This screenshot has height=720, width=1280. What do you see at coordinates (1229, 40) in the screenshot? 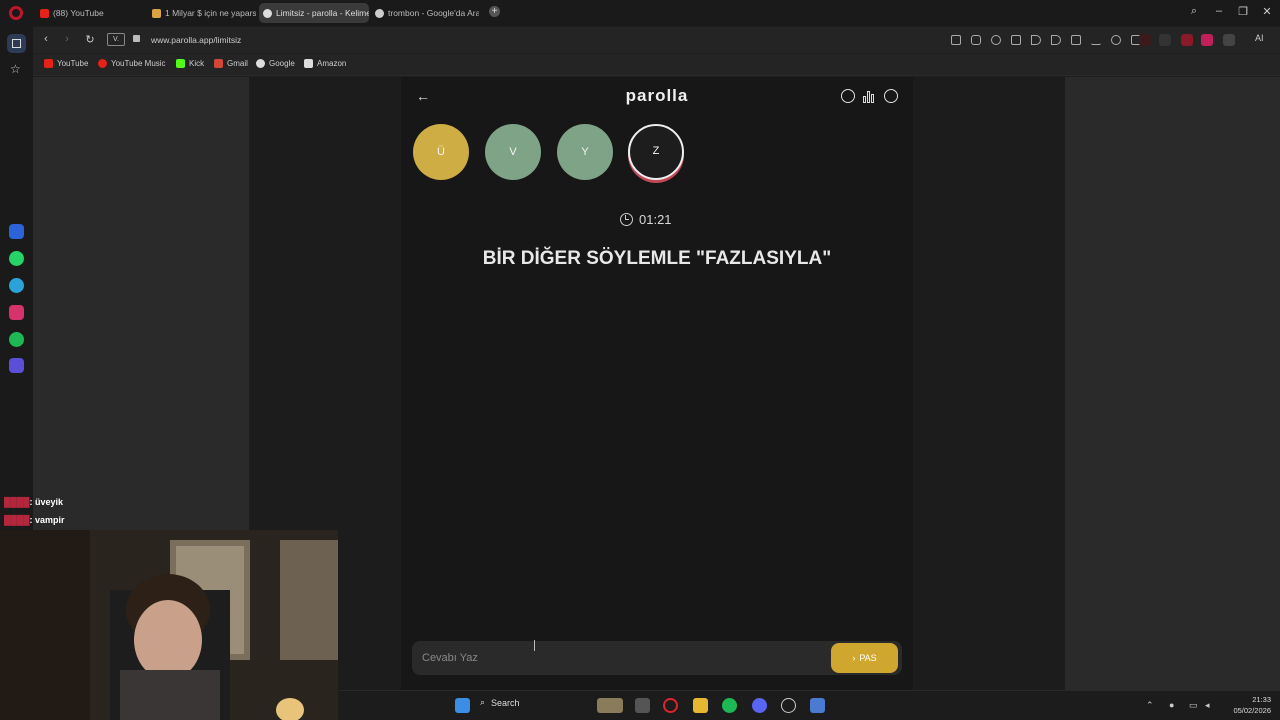
I see `extension-cube-icon` at bounding box center [1229, 40].